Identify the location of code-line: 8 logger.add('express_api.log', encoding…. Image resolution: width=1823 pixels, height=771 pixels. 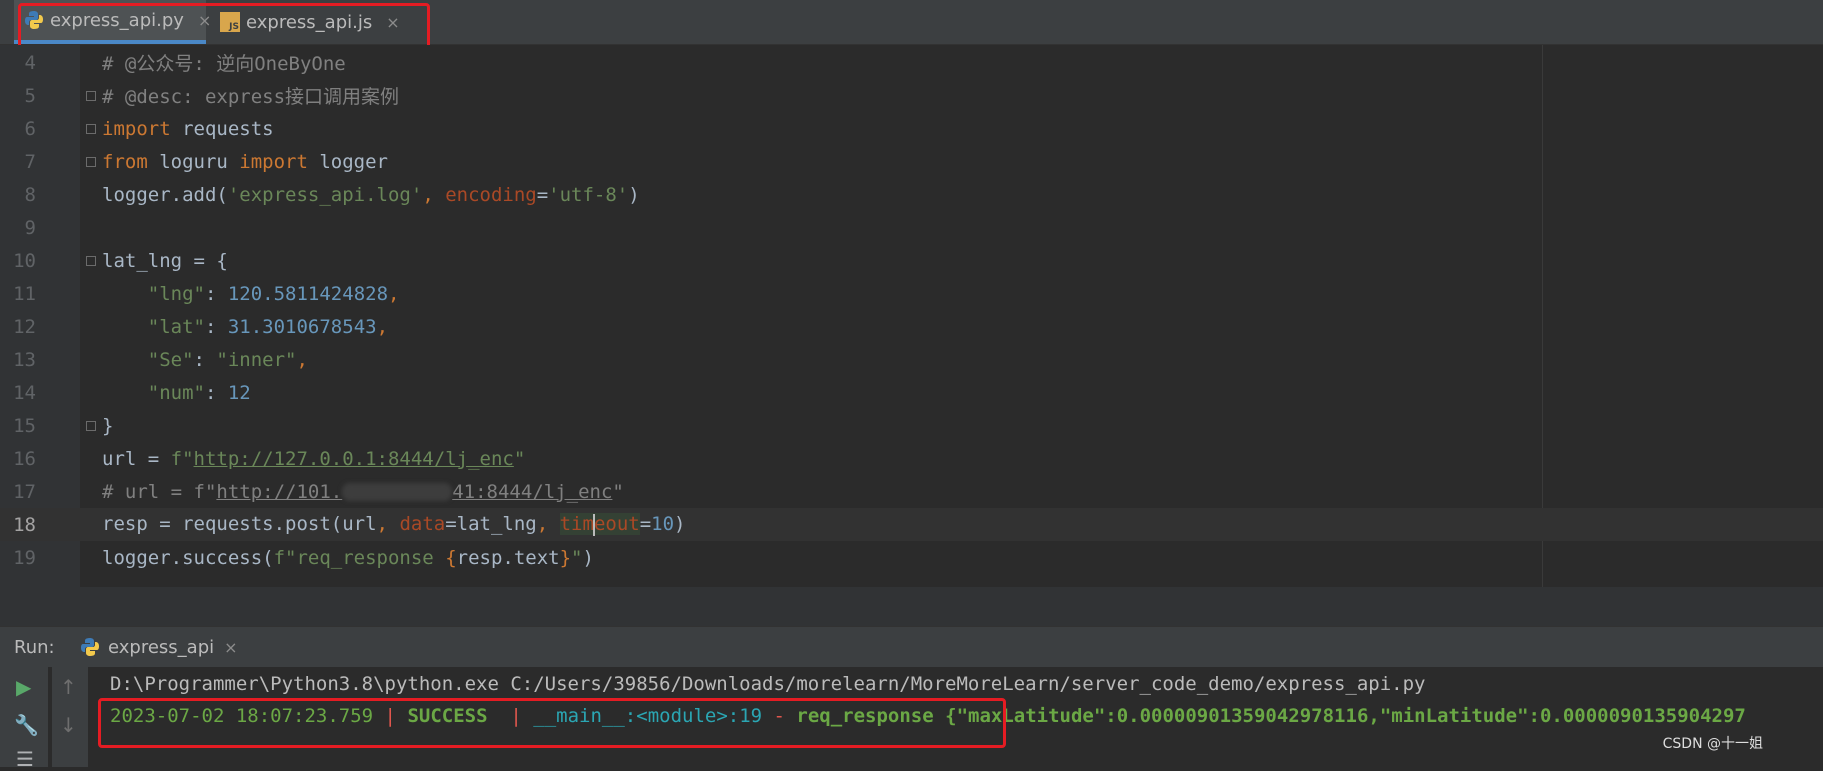
(911, 194).